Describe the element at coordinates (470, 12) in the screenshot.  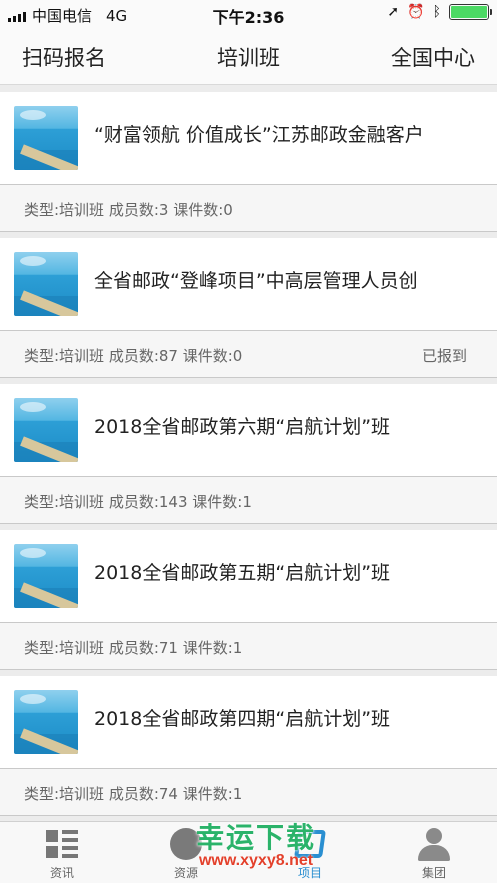
I see `battery-icon` at that location.